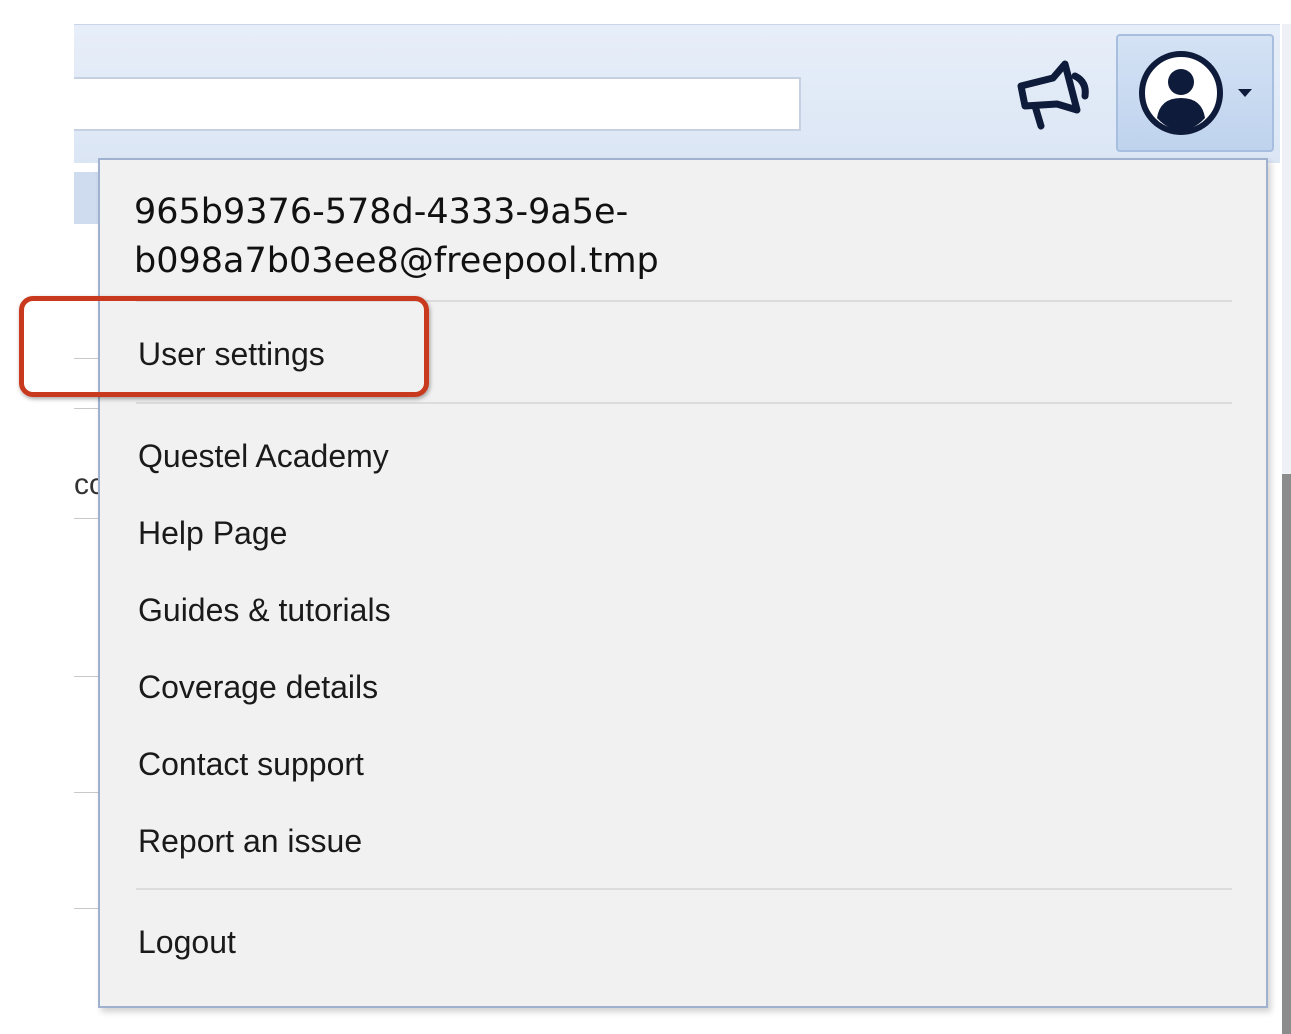 The width and height of the screenshot is (1291, 1034). Describe the element at coordinates (264, 610) in the screenshot. I see `menu-item-guides-tutorials: Guides & tutorials` at that location.